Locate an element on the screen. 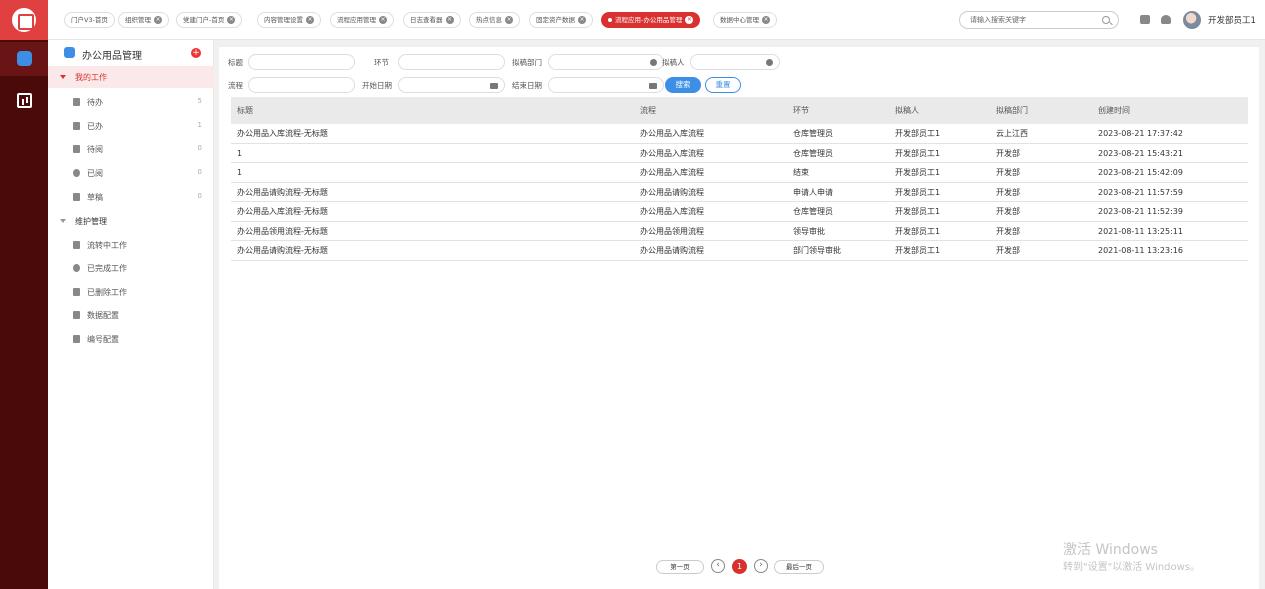 The height and width of the screenshot is (589, 1265). cell-flow: 办公用品入库流程 is located at coordinates (672, 153).